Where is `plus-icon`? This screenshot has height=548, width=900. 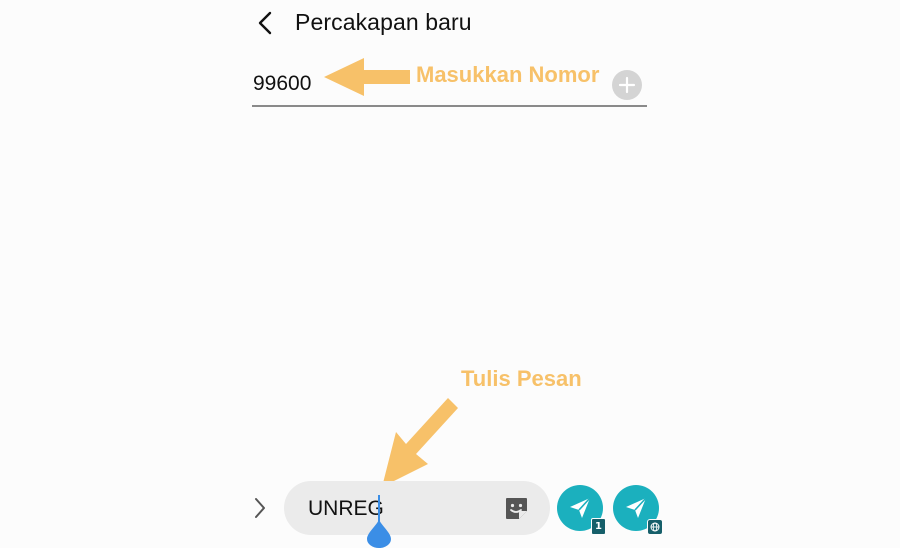
plus-icon is located at coordinates (627, 85).